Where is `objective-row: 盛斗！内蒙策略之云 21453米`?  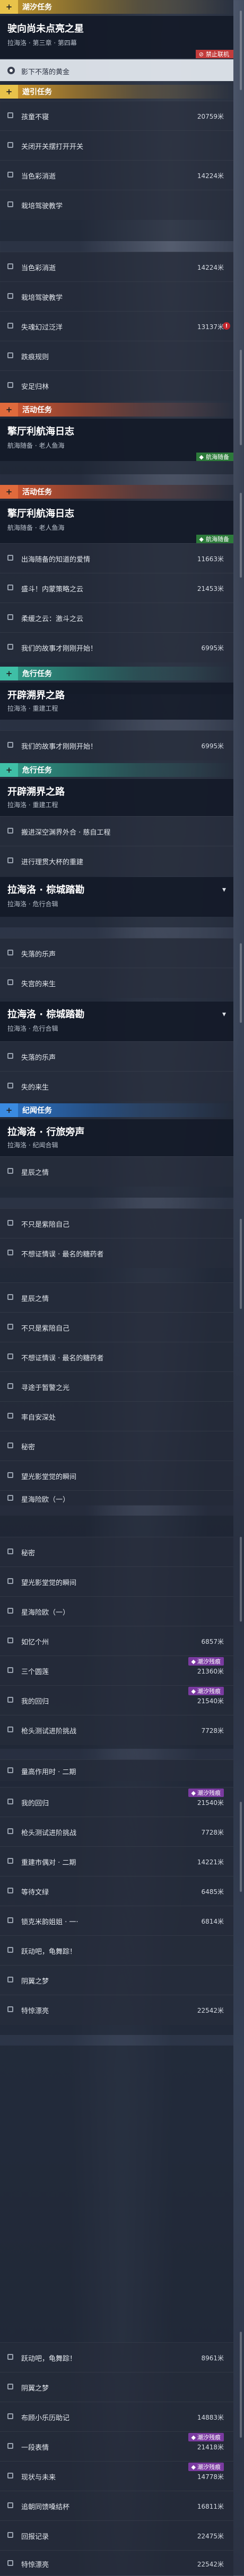
objective-row: 盛斗！内蒙策略之云 21453米 is located at coordinates (117, 588).